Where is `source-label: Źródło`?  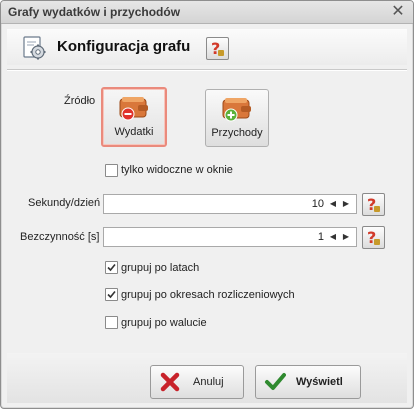
source-label: Źródło is located at coordinates (80, 101).